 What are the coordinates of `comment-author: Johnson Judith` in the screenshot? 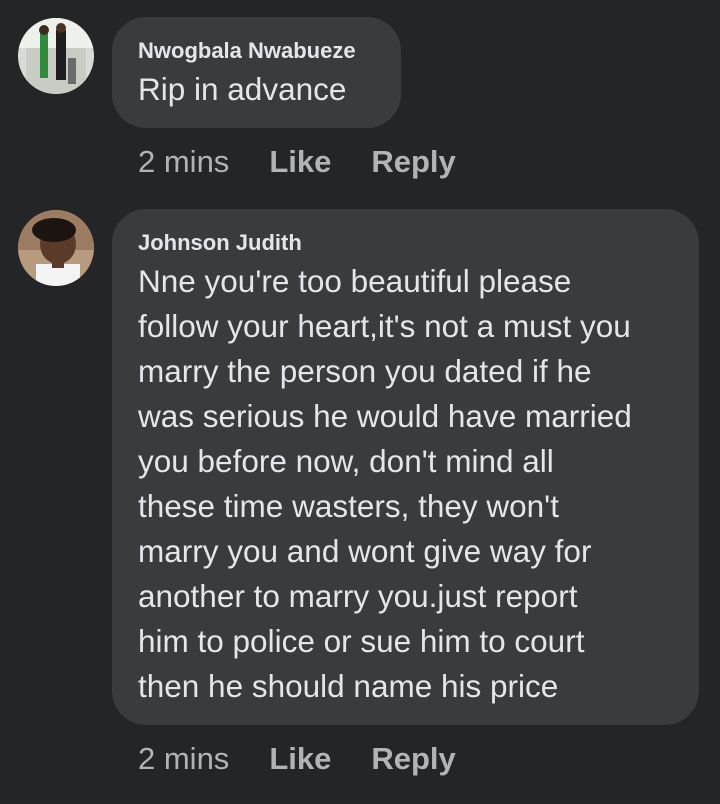 It's located at (220, 243).